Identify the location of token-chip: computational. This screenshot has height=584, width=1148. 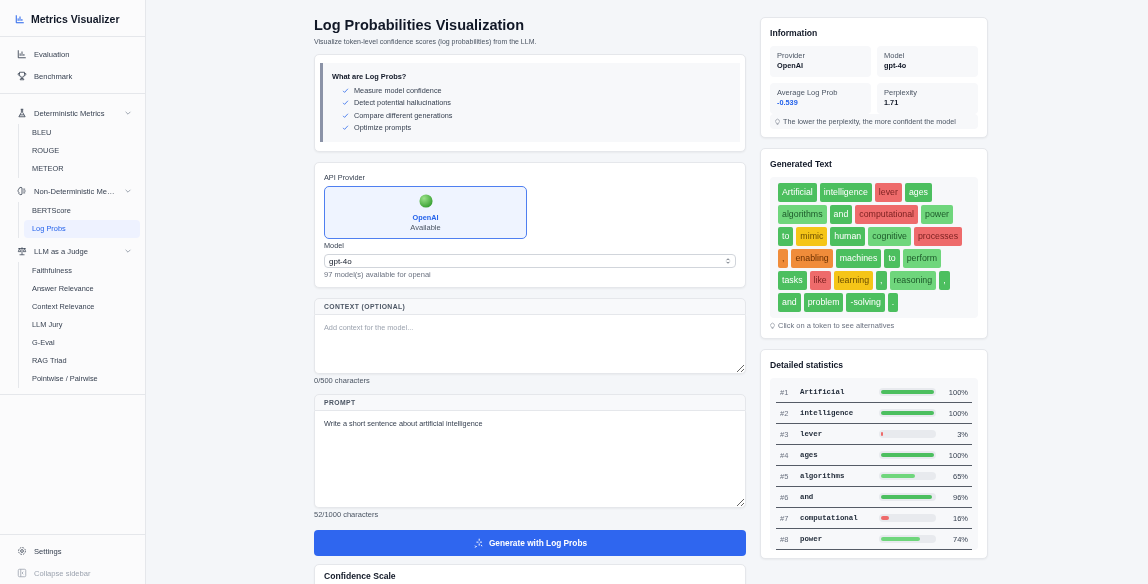
(887, 214).